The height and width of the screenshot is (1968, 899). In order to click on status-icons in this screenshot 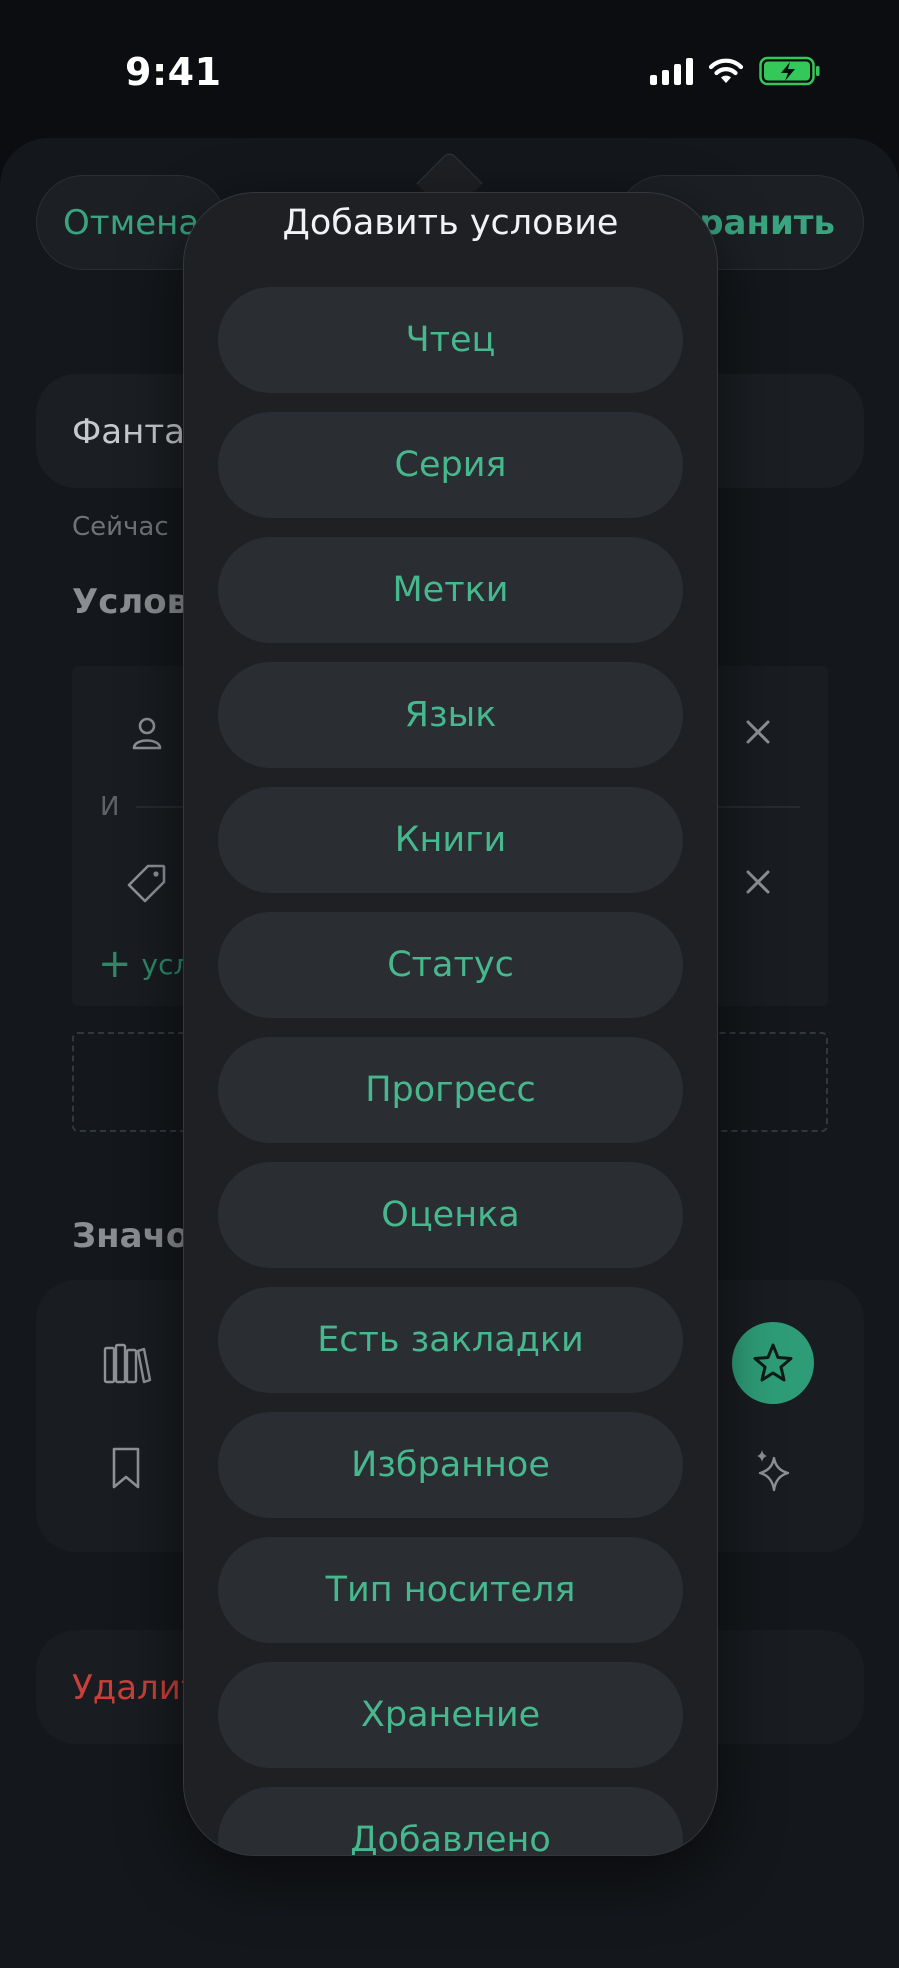, I will do `click(735, 71)`.